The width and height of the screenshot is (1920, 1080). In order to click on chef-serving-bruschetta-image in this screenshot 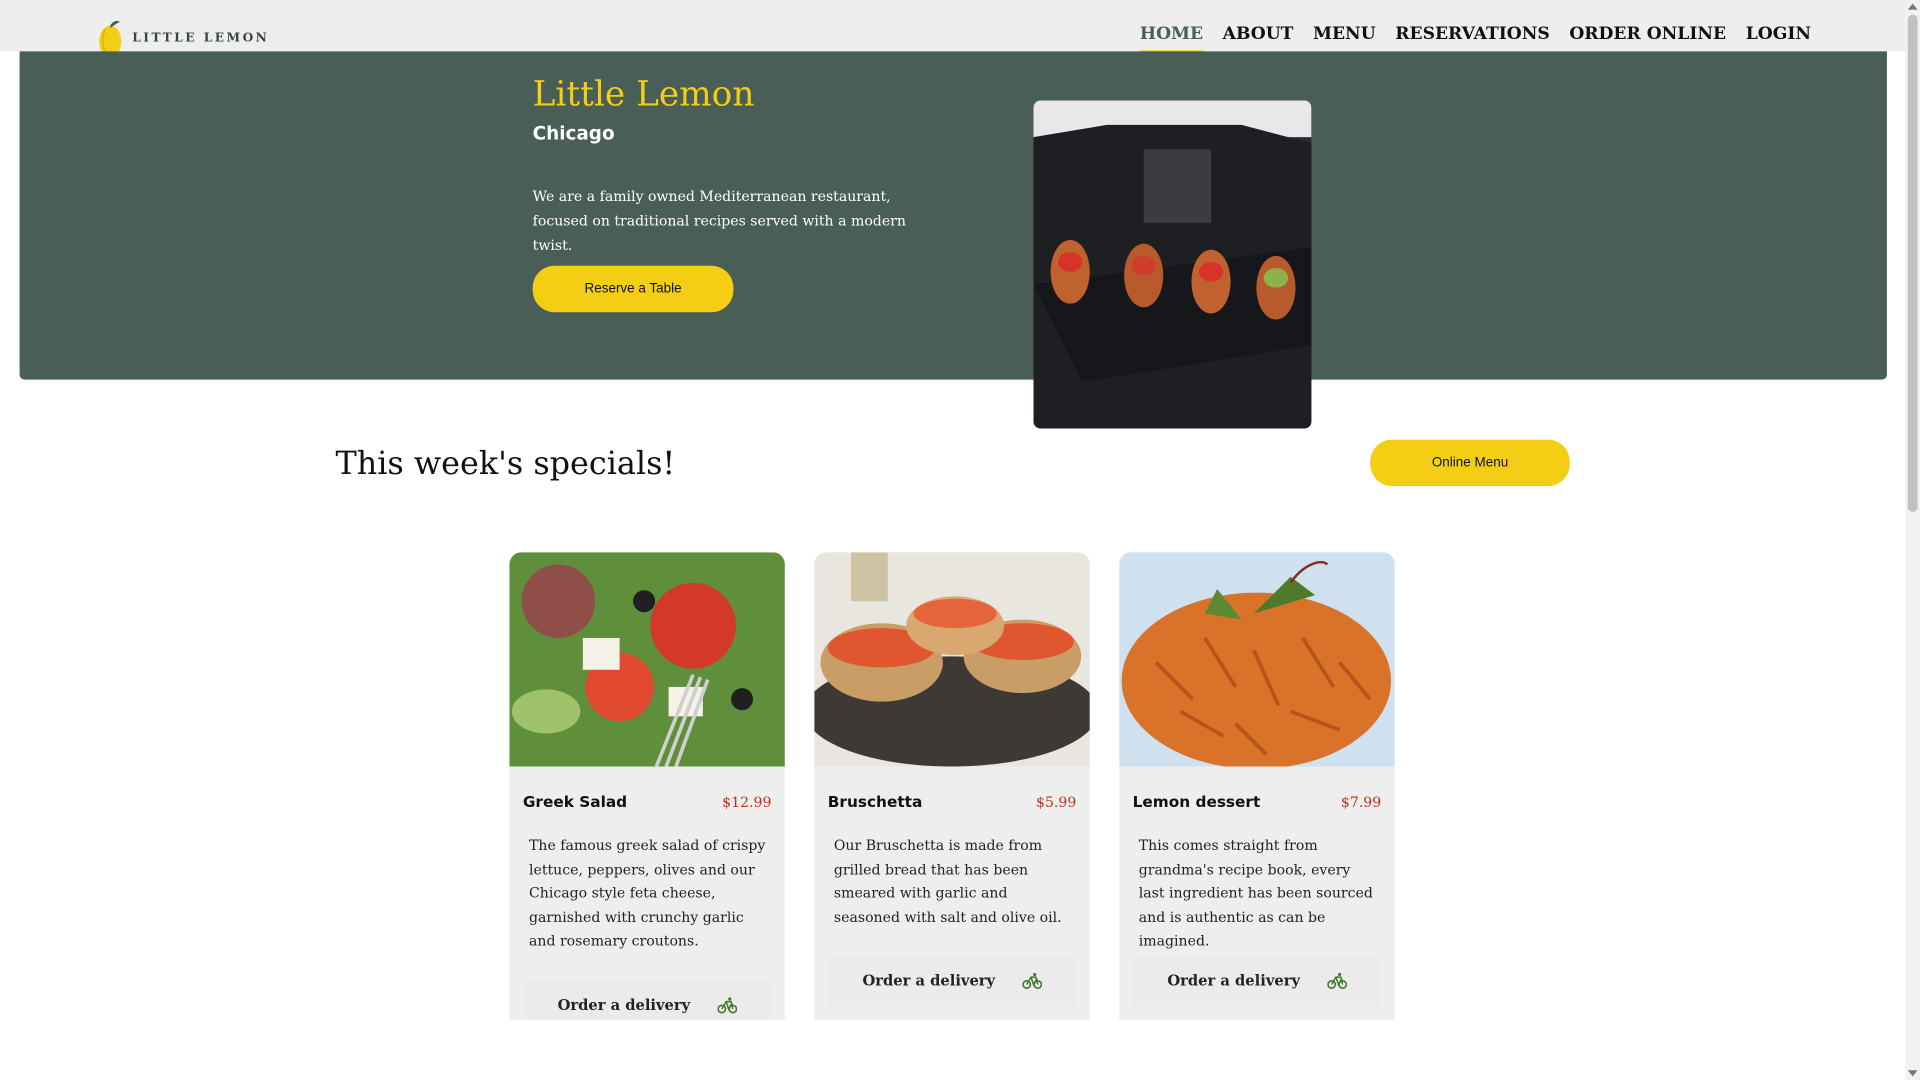, I will do `click(1172, 264)`.